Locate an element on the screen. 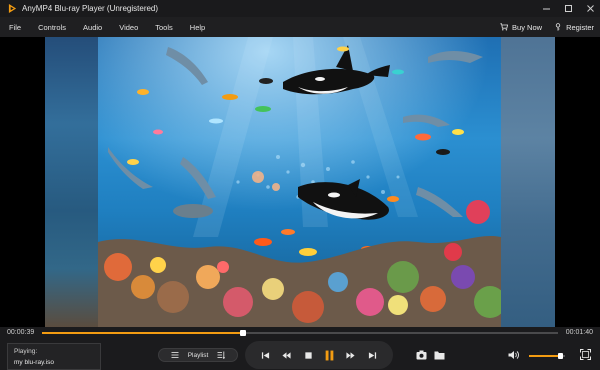 This screenshot has height=370, width=600. maximize-icon is located at coordinates (568, 8).